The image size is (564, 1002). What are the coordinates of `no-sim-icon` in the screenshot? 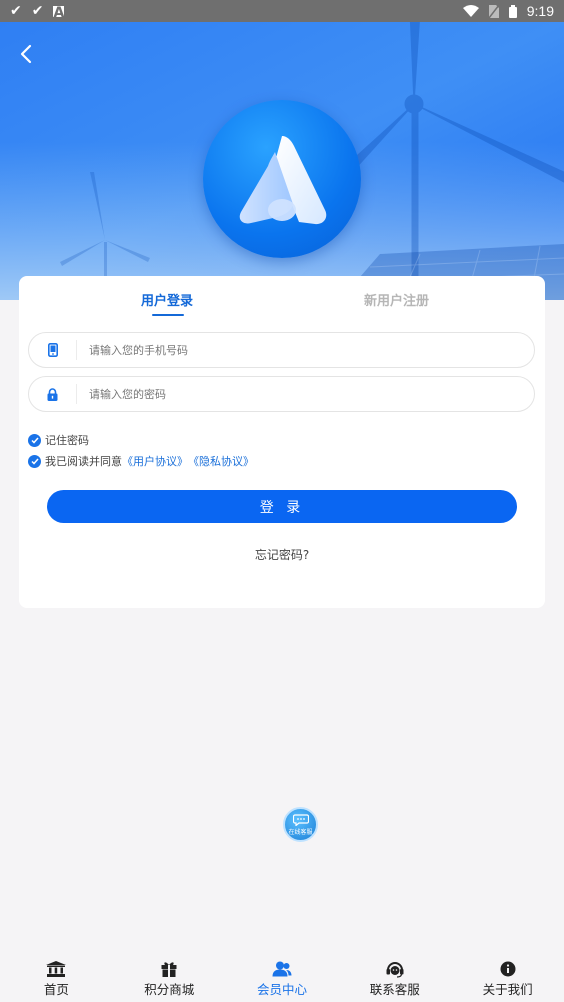 It's located at (493, 11).